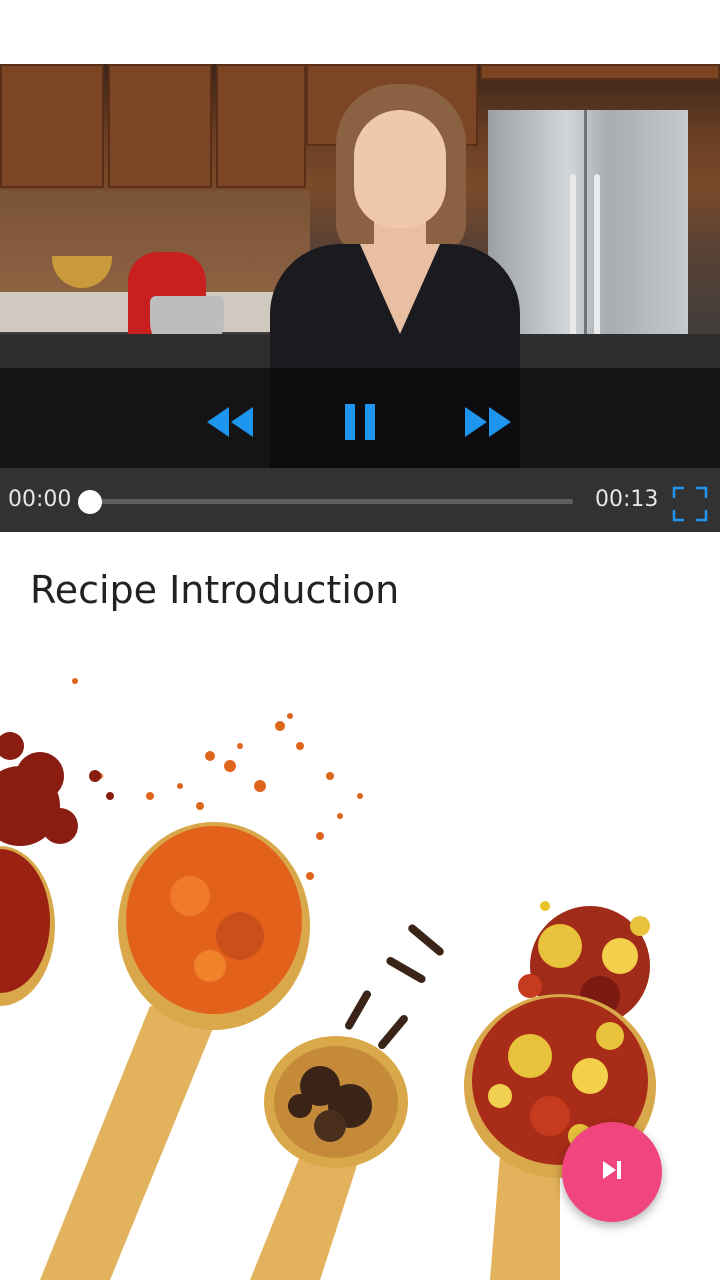 This screenshot has width=720, height=1280. I want to click on red-spice-pile, so click(57, 789).